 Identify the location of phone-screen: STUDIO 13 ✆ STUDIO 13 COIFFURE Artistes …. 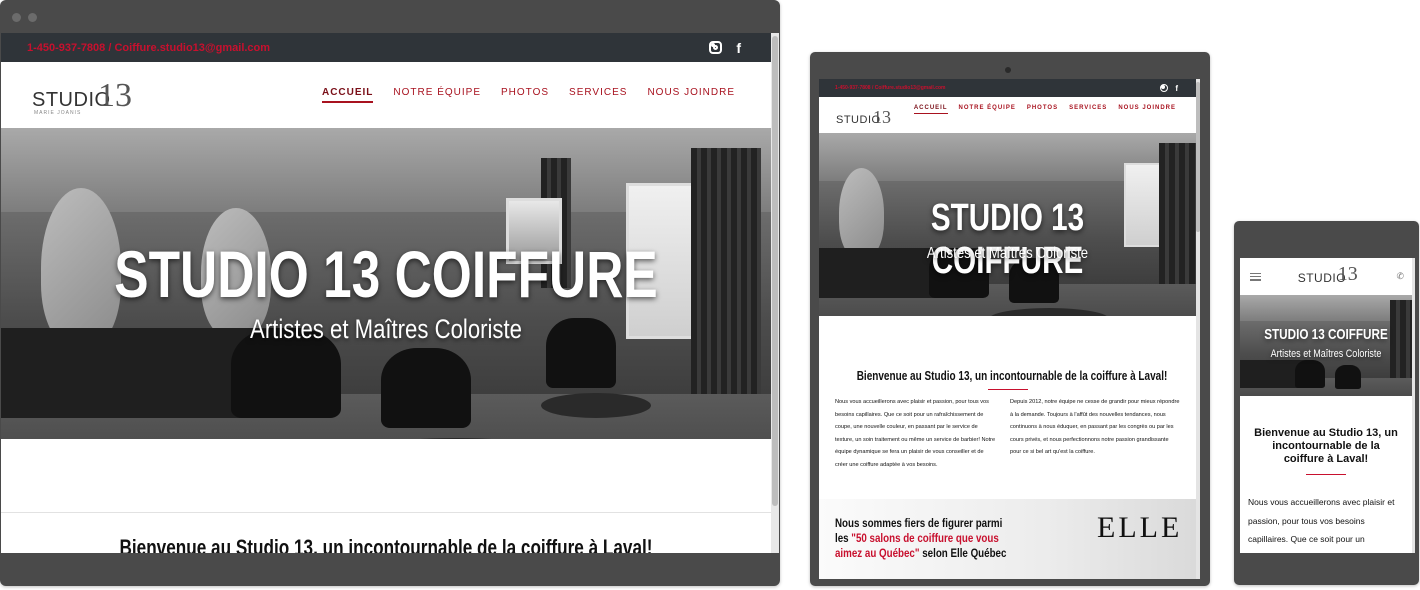
(1326, 405).